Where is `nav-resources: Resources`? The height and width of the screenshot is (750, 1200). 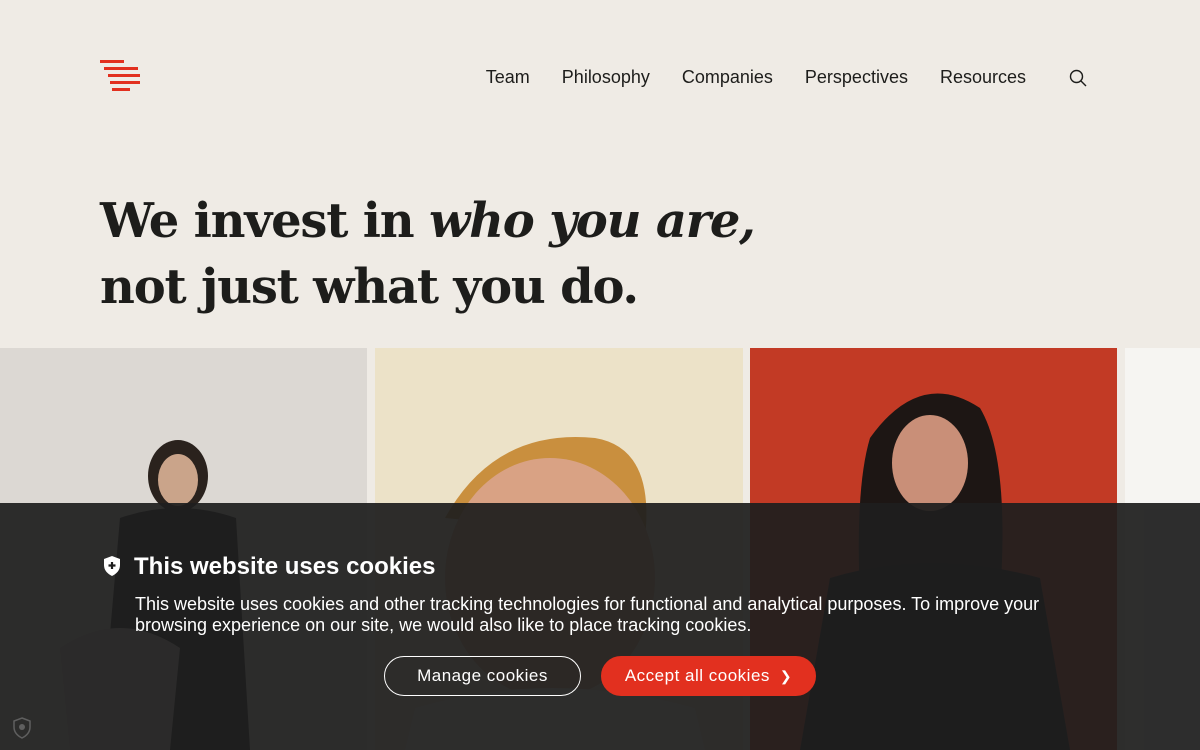 nav-resources: Resources is located at coordinates (983, 77).